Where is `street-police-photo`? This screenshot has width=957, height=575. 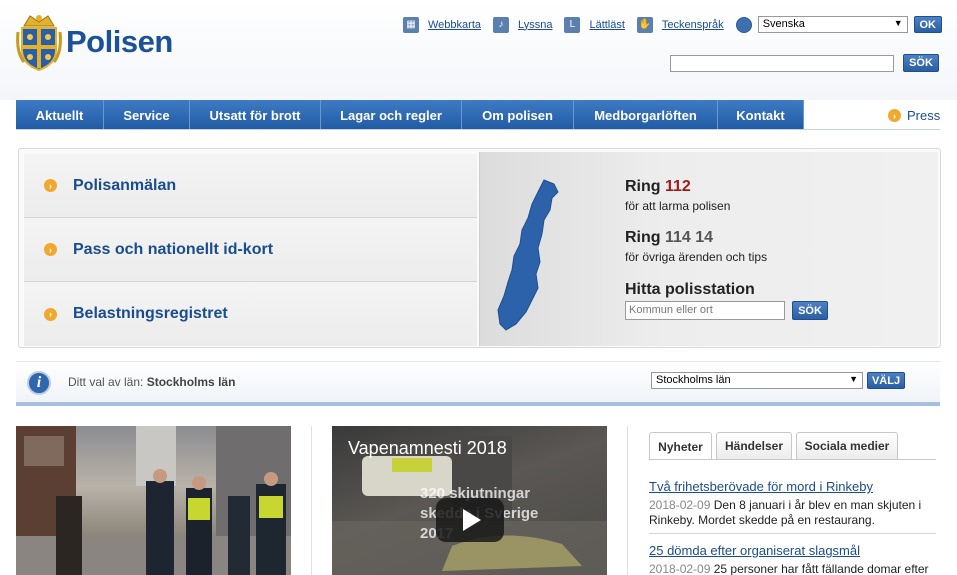
street-police-photo is located at coordinates (153, 500).